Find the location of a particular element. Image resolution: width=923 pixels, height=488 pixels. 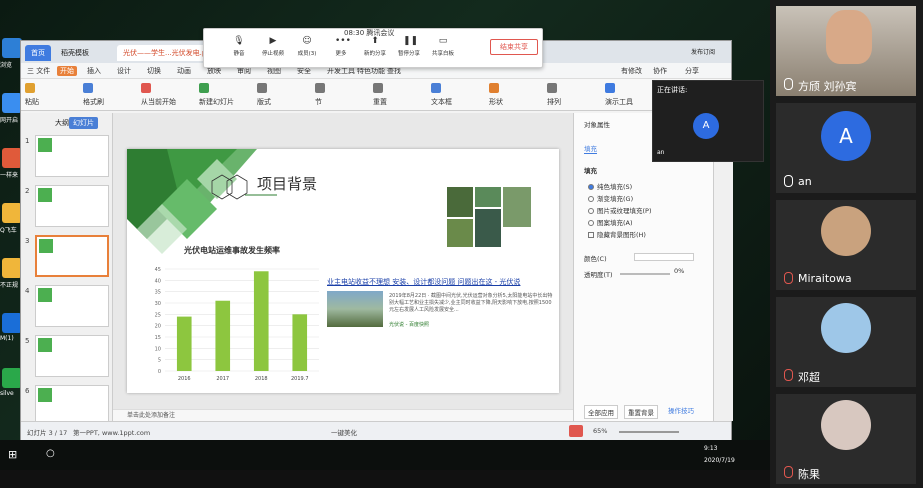

menu-item: 设计 is located at coordinates (124, 71).